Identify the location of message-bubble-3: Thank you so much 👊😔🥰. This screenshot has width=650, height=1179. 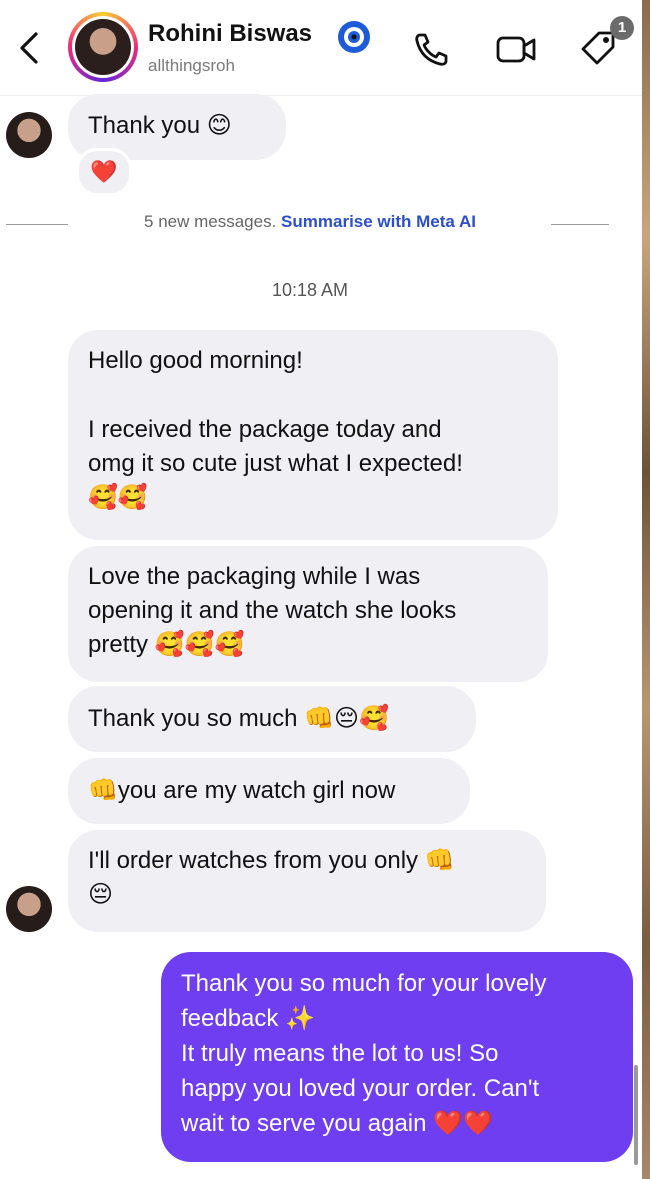
(272, 719).